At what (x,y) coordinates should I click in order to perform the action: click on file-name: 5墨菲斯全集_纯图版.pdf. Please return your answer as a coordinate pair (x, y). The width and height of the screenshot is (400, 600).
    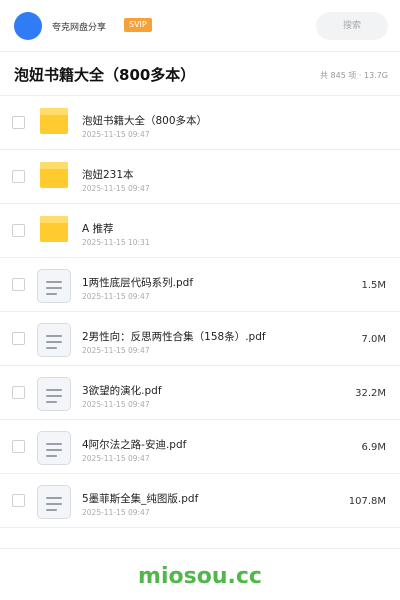
    Looking at the image, I should click on (140, 498).